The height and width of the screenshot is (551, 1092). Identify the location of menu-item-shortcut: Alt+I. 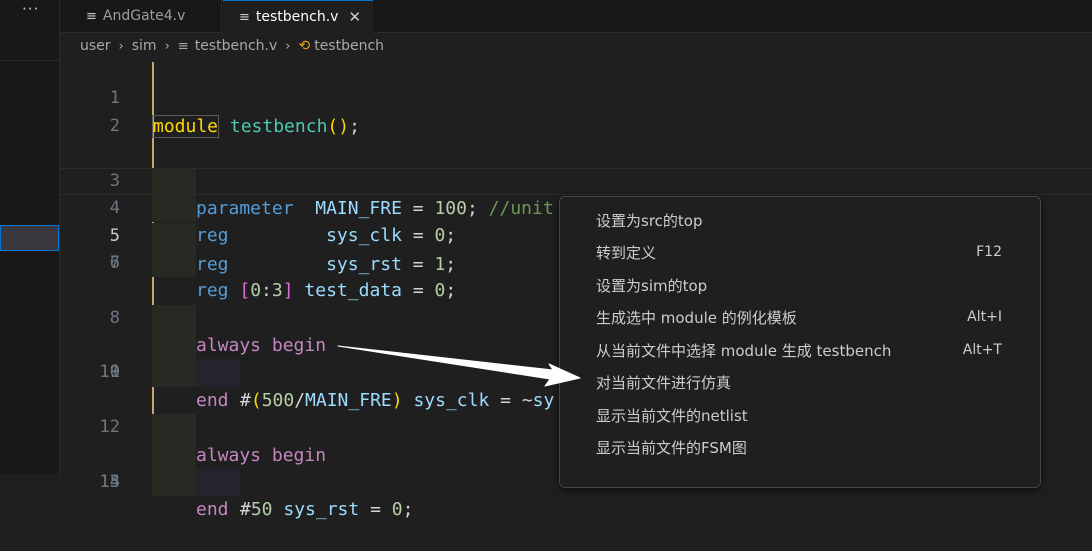
(984, 317).